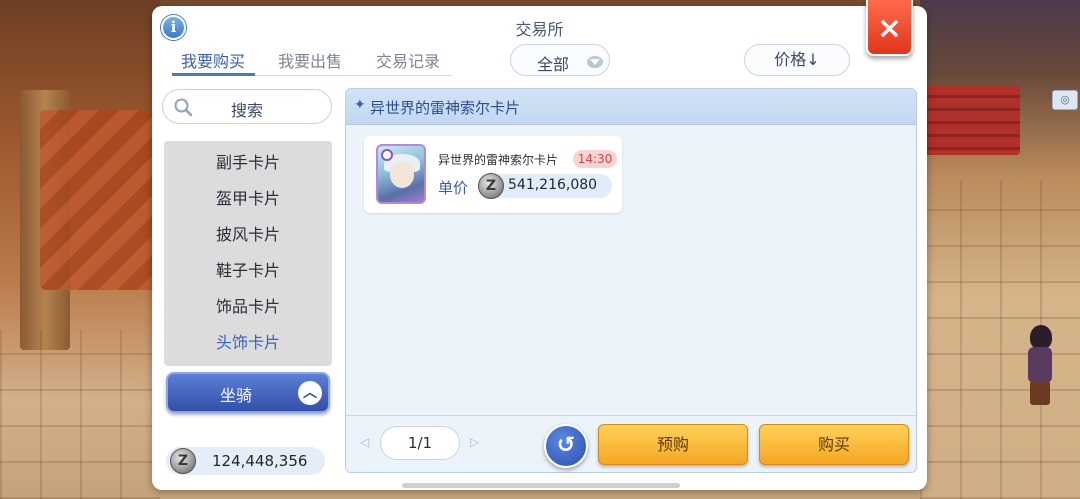 The image size is (1080, 499). Describe the element at coordinates (387, 155) in the screenshot. I see `card-rarity-badge-icon` at that location.